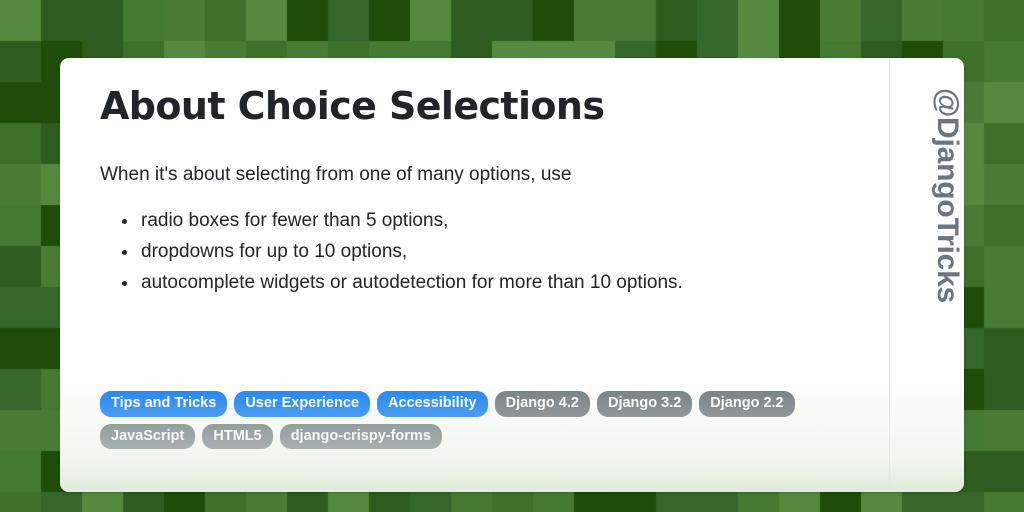 Image resolution: width=1024 pixels, height=512 pixels. Describe the element at coordinates (402, 221) in the screenshot. I see `list-item: radio boxes for fewer than 5 options,` at that location.